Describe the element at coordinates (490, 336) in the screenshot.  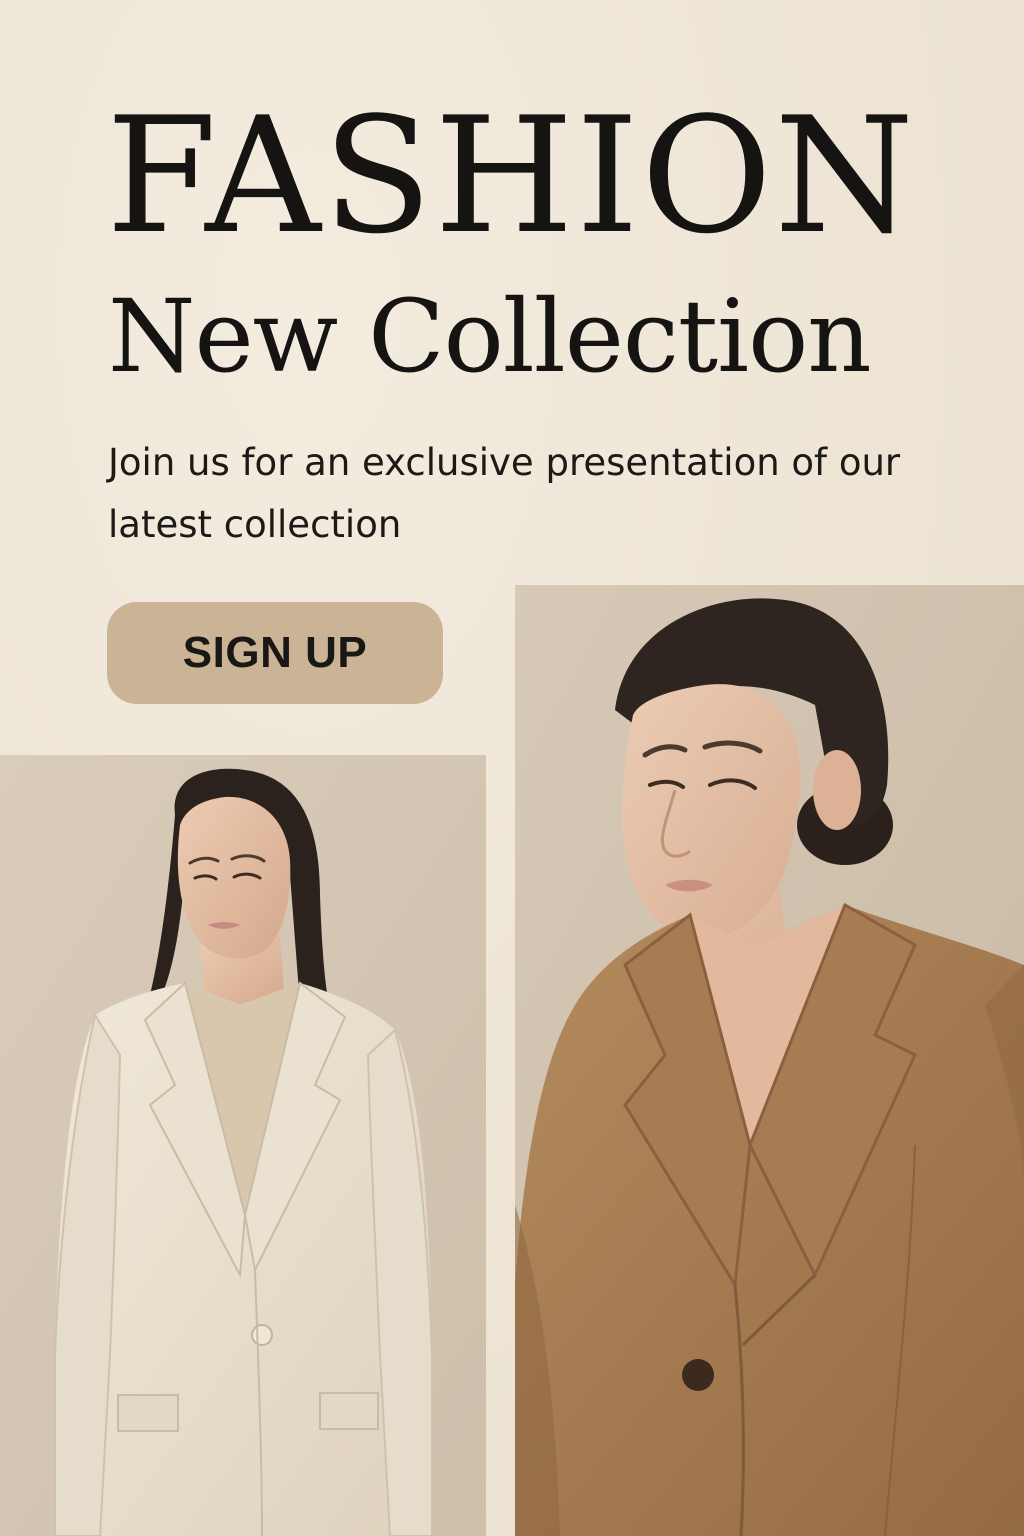
I see `poster-subtitle: New Collection` at that location.